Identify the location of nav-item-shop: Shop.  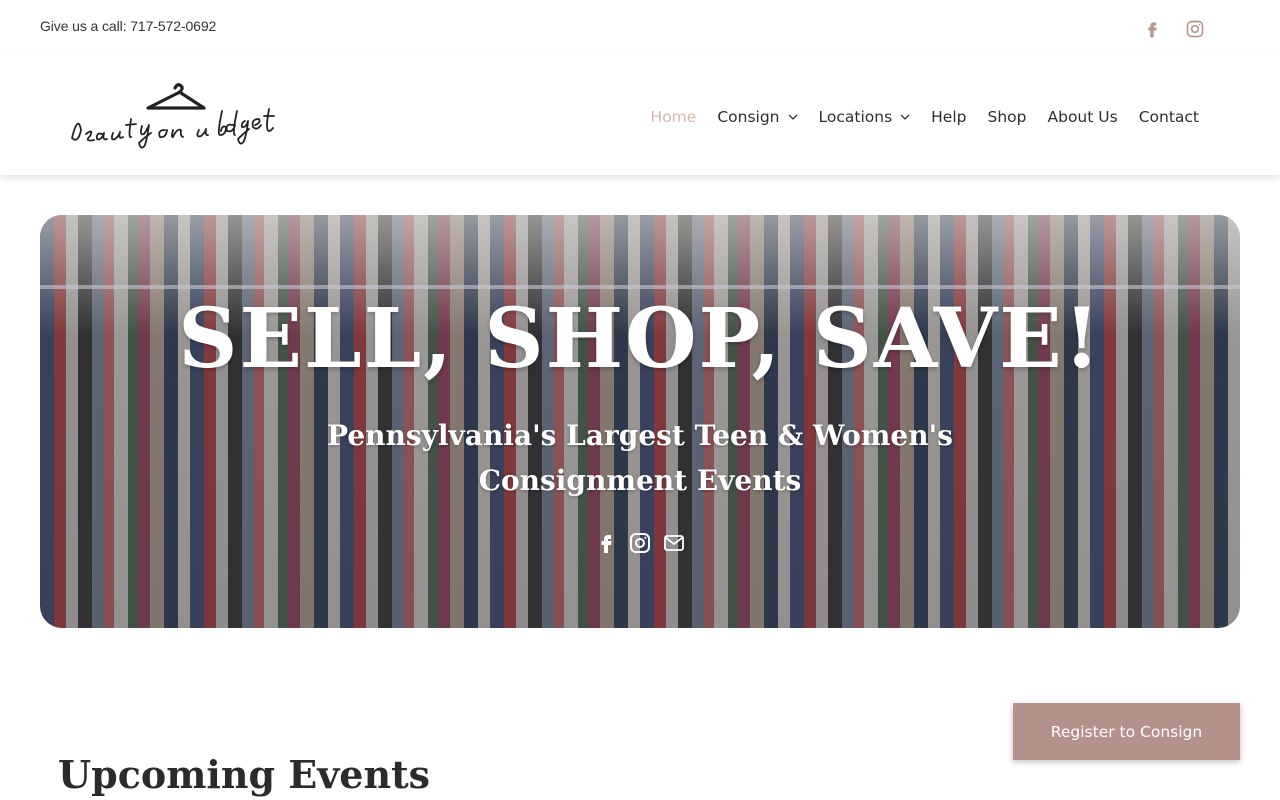
(1007, 117).